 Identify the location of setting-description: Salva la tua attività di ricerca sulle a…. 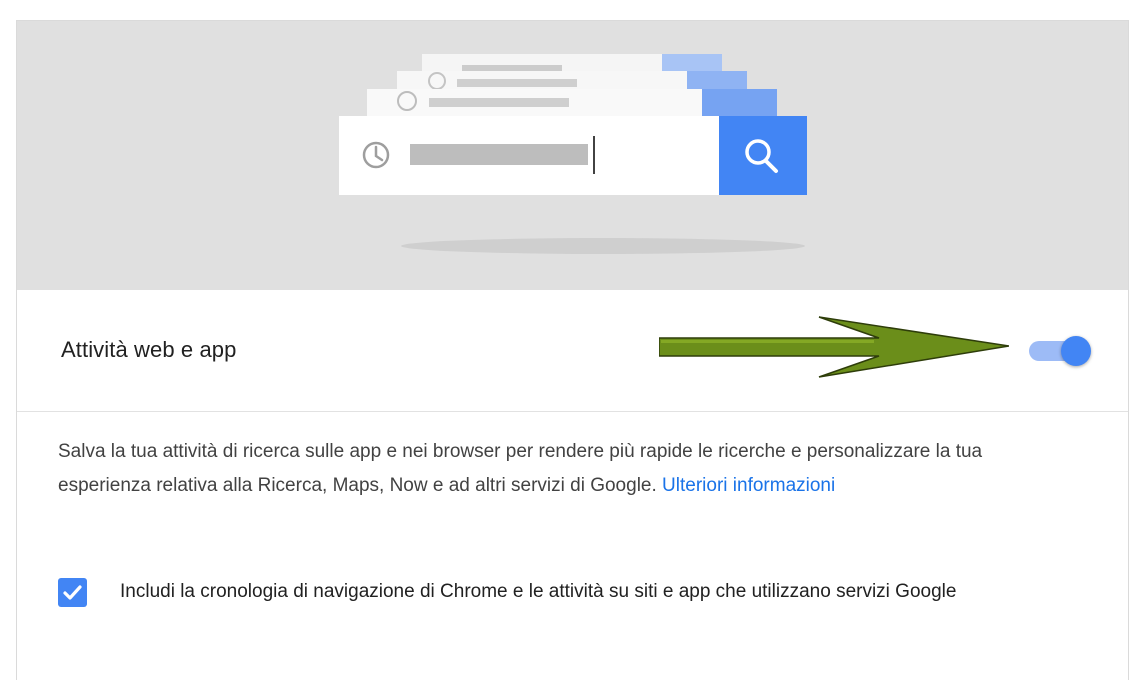
(538, 469).